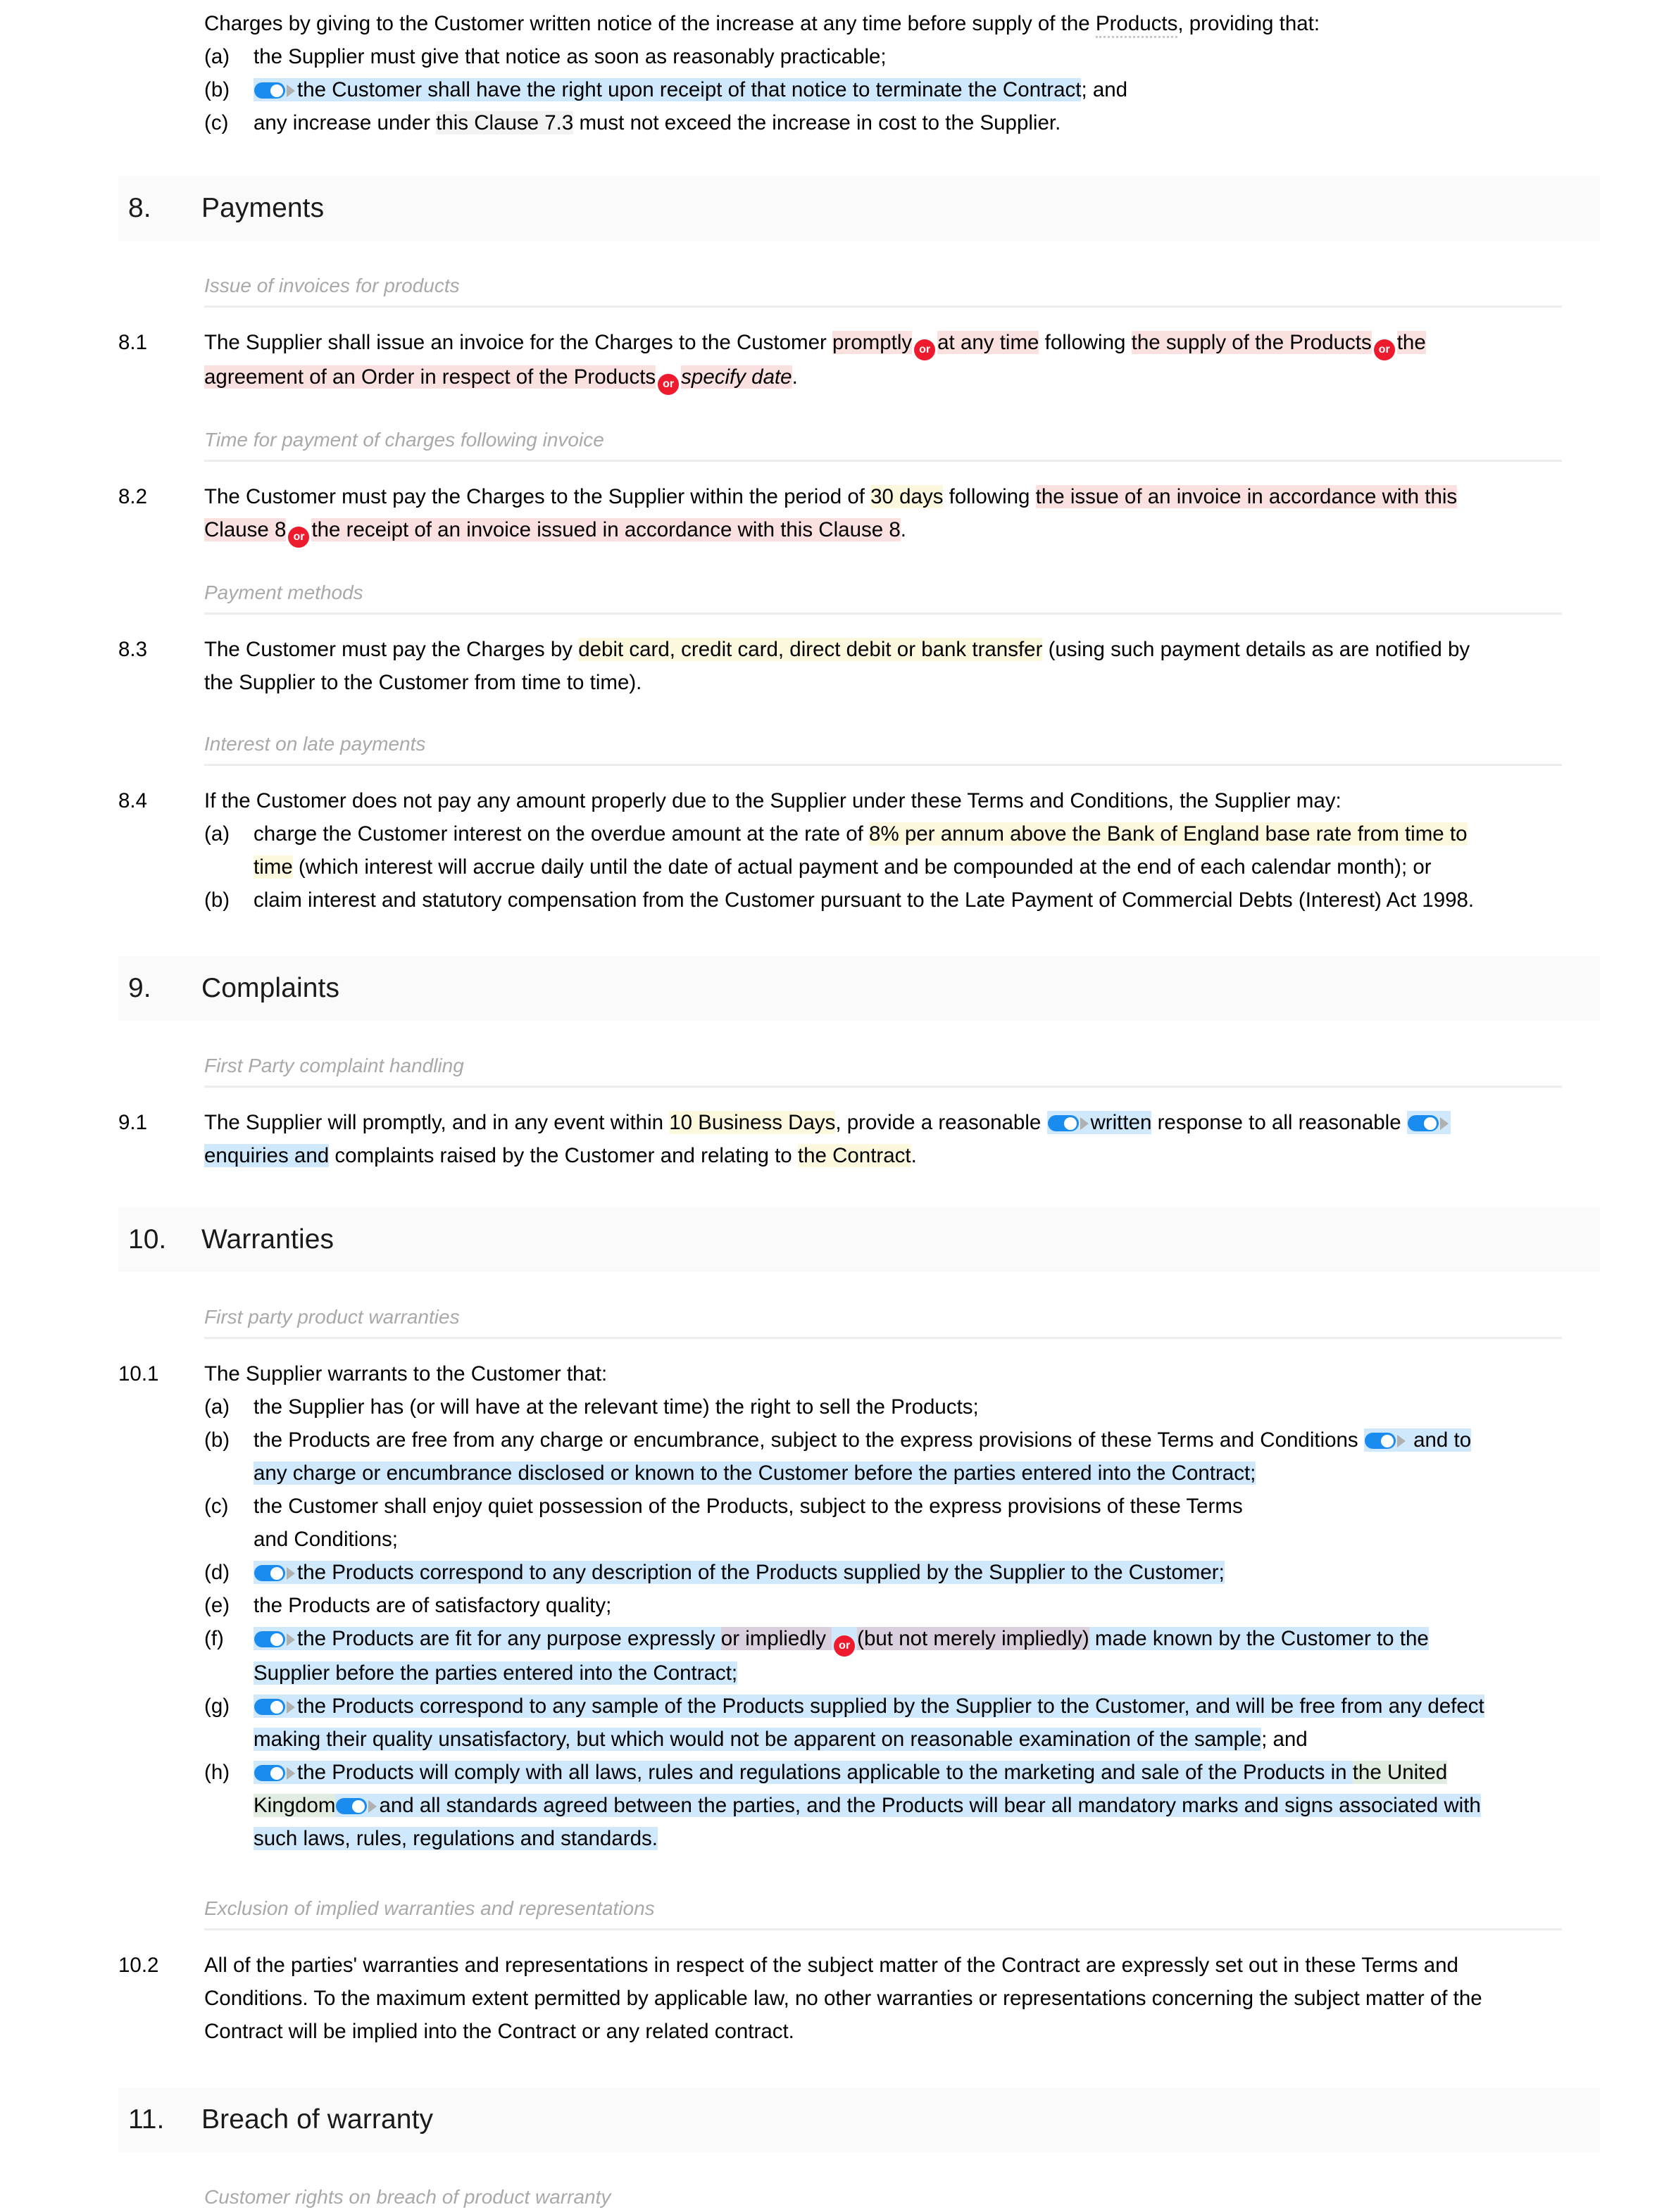  I want to click on subheading-issue-of-invoices: Issue of invoices for products, so click(883, 290).